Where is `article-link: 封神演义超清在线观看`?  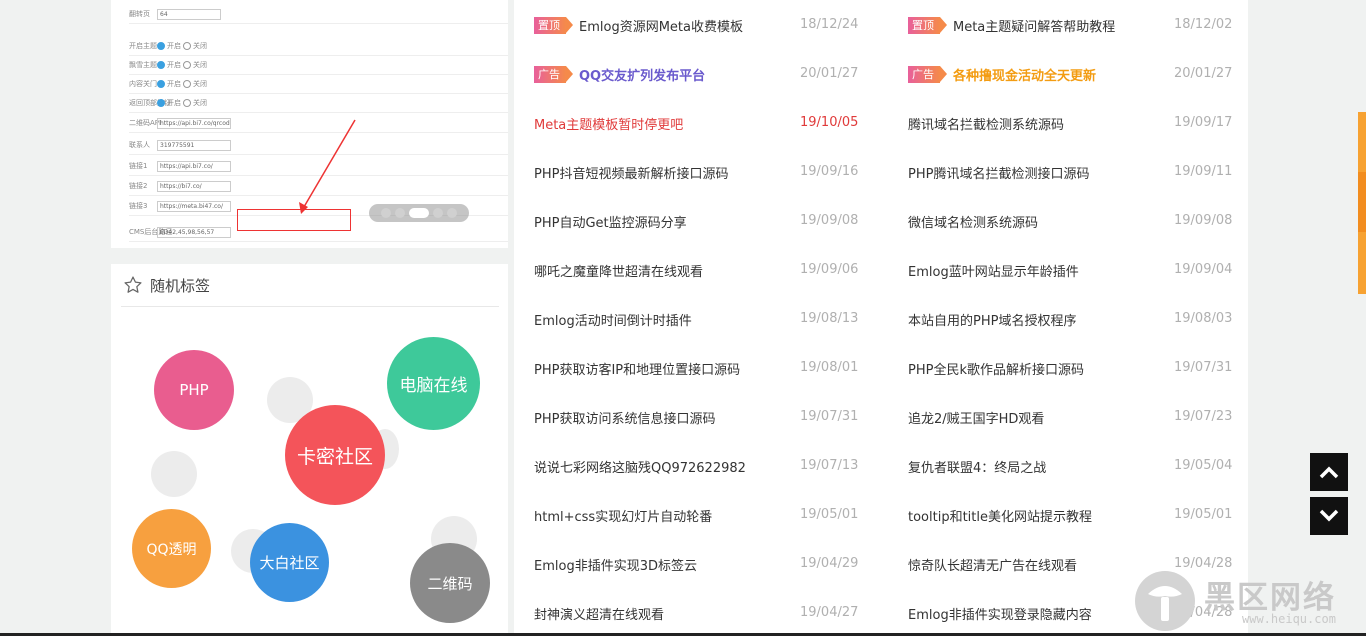
article-link: 封神演义超清在线观看 is located at coordinates (599, 613).